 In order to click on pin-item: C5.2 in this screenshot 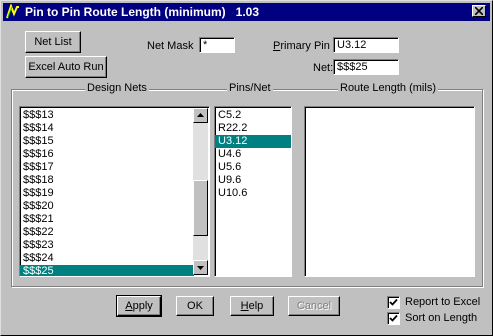, I will do `click(253, 115)`.